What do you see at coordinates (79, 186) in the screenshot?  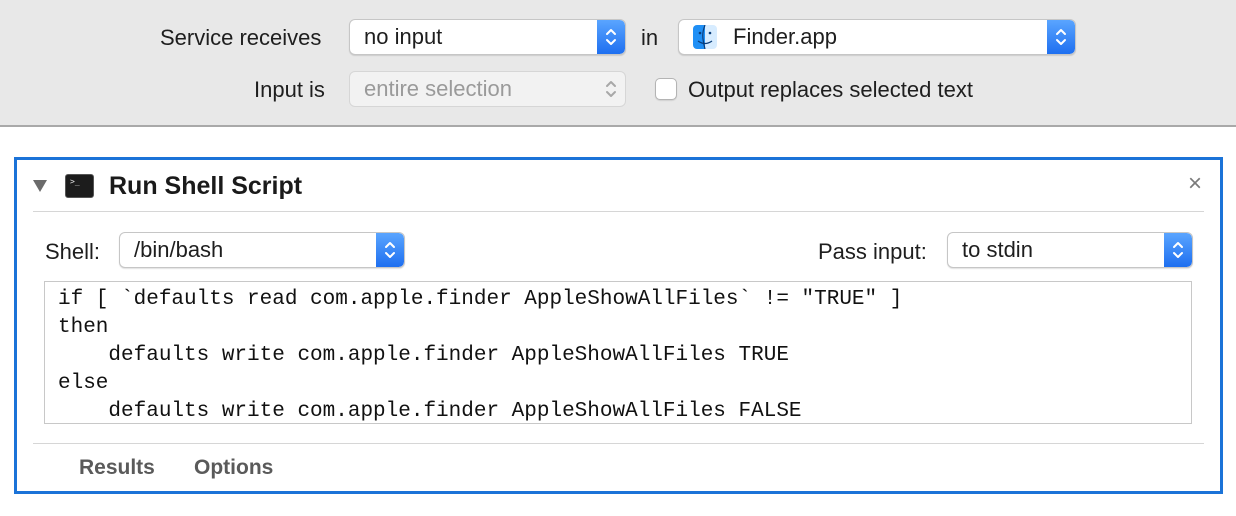 I see `terminal-icon: >_` at bounding box center [79, 186].